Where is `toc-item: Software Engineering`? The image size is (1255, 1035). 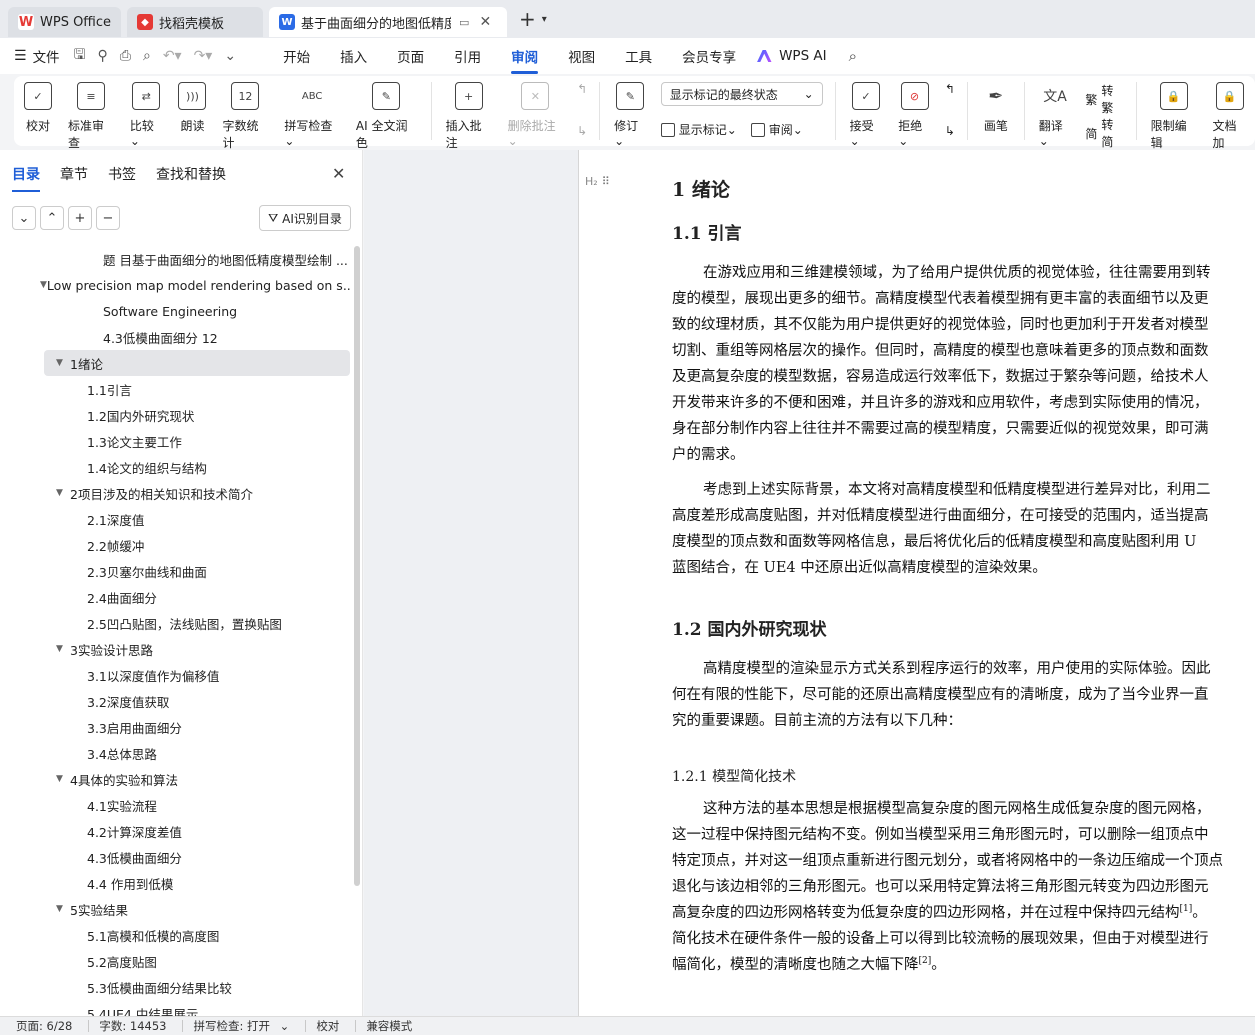
toc-item: Software Engineering is located at coordinates (176, 311).